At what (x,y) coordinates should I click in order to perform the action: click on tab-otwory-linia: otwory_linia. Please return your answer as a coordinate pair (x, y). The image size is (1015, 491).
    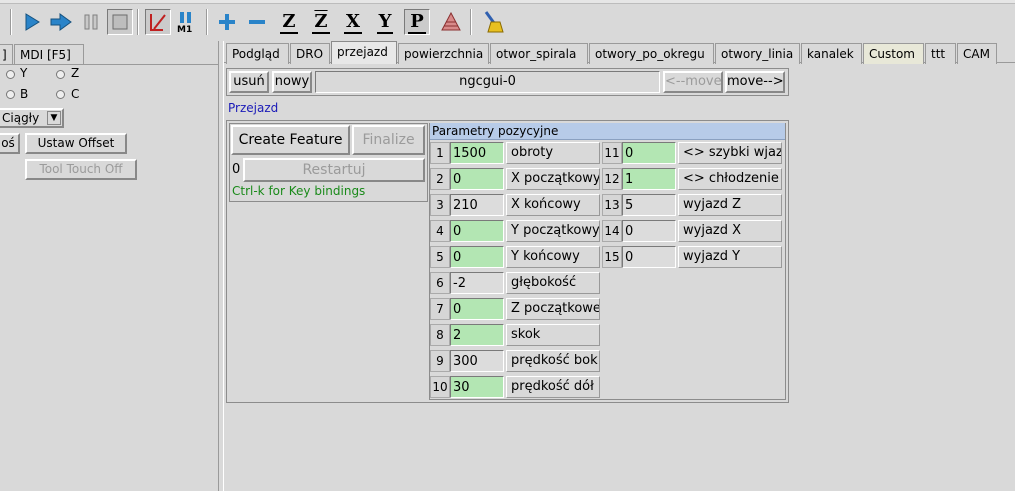
    Looking at the image, I should click on (757, 53).